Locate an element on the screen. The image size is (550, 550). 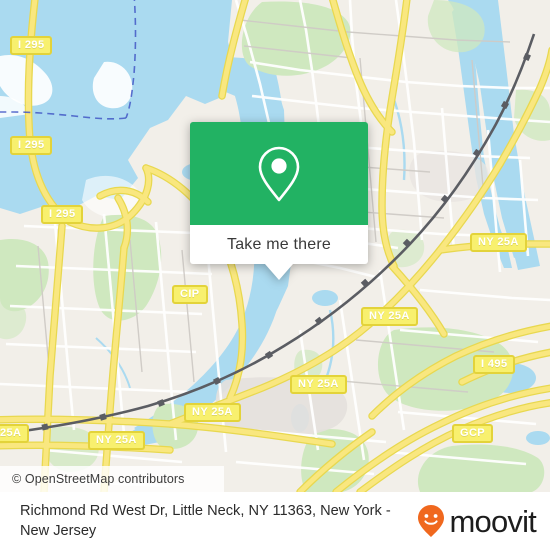
road-shield-ny25a-center: NY 25A is located at coordinates (318, 384).